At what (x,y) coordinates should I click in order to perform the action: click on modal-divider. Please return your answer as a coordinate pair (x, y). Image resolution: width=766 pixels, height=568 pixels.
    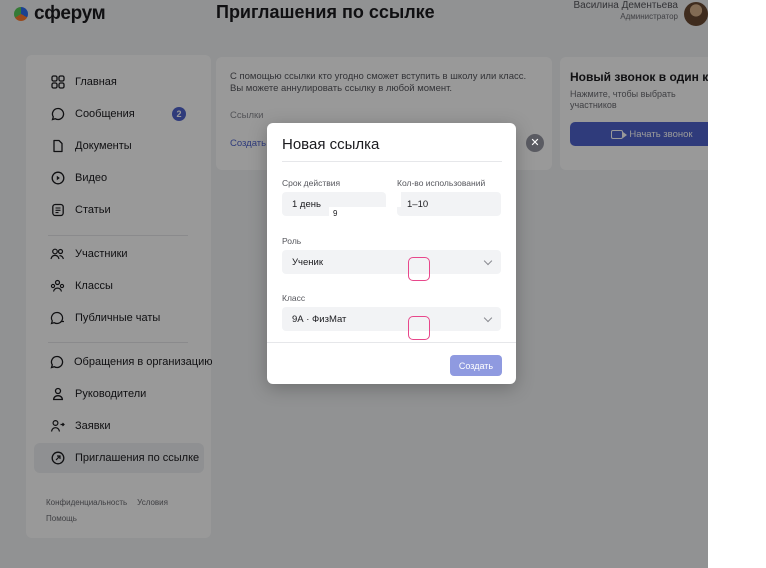
    Looking at the image, I should click on (392, 161).